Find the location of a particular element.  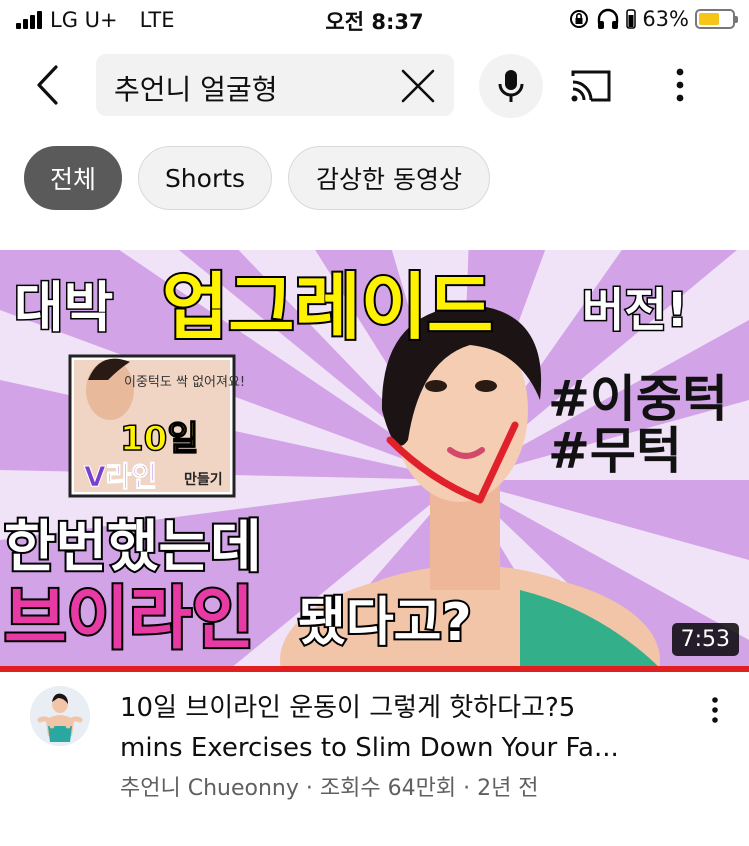

battery-percent: 63% is located at coordinates (665, 19).